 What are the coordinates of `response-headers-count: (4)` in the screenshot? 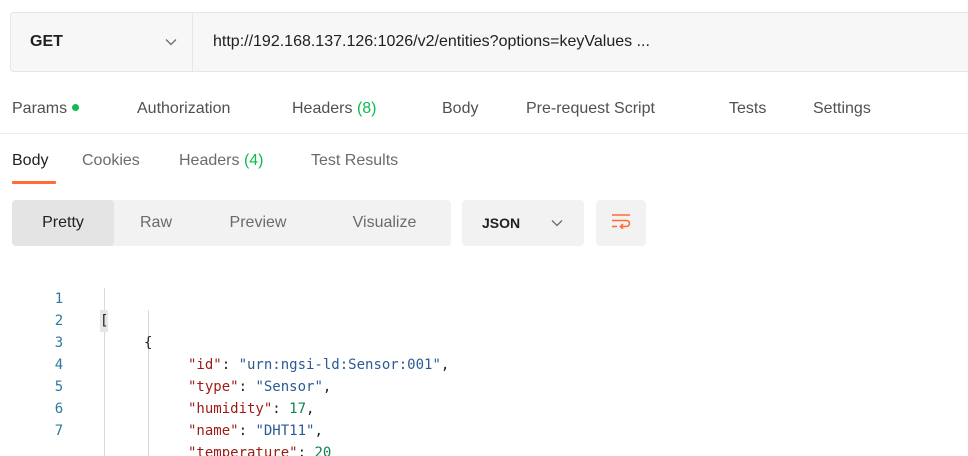 It's located at (253, 160).